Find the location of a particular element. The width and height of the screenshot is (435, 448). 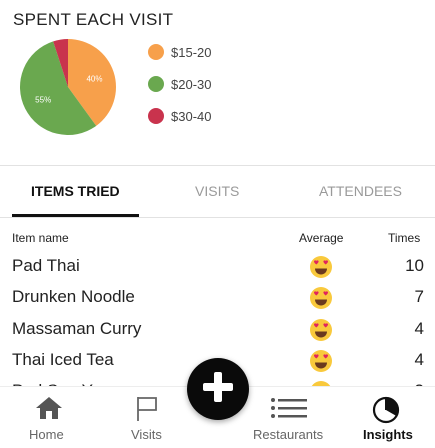

nav-insights: Insights is located at coordinates (390, 417).